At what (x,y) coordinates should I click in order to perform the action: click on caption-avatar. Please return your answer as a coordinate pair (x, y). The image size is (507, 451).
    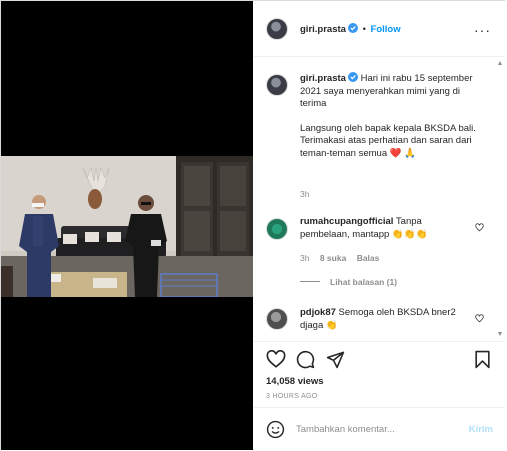
    Looking at the image, I should click on (277, 85).